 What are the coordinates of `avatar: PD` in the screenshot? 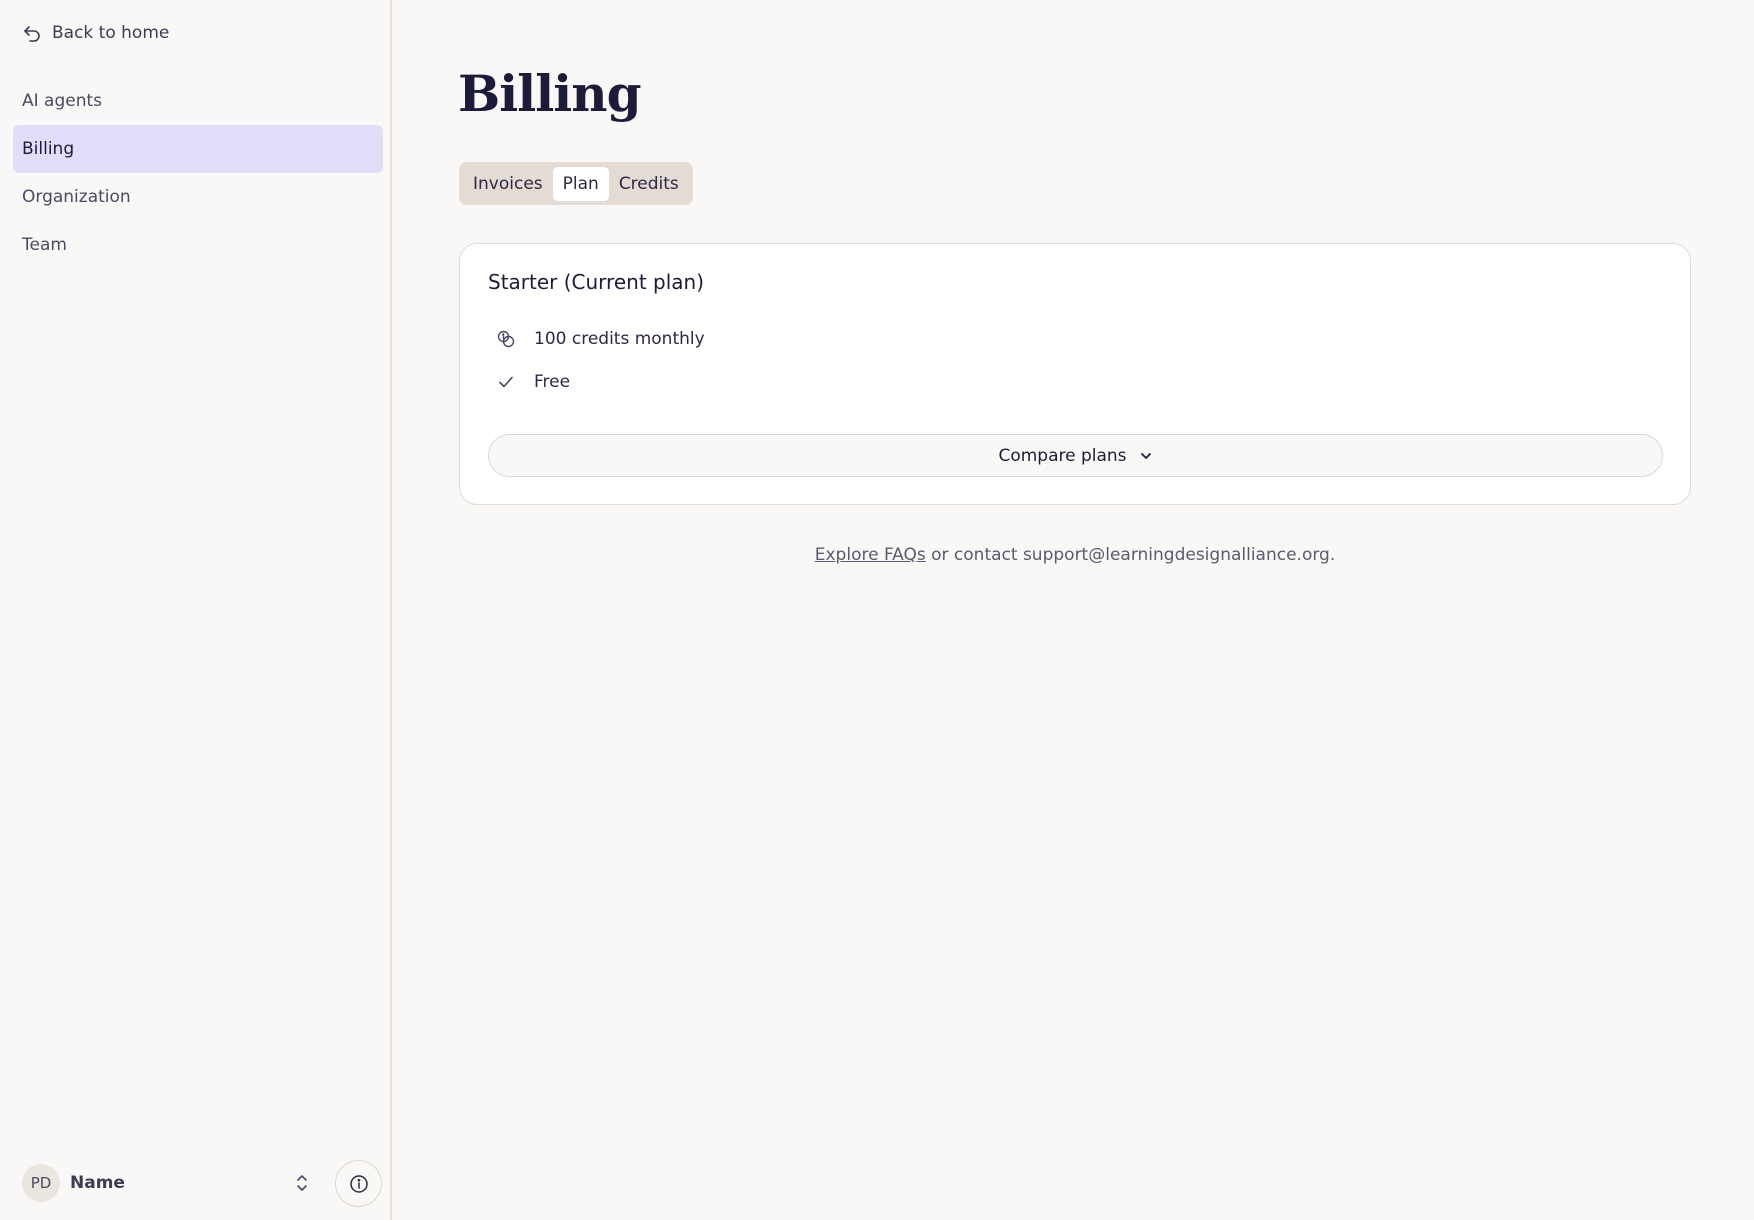 It's located at (41, 1183).